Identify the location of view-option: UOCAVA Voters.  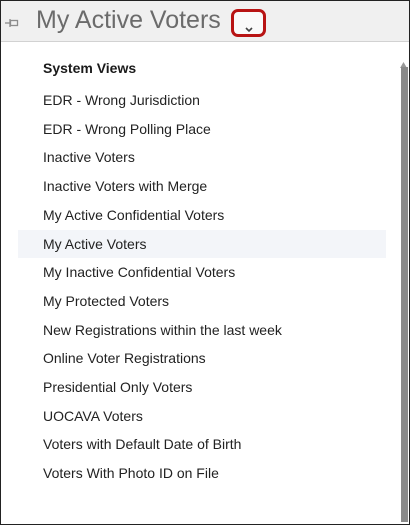
(202, 416).